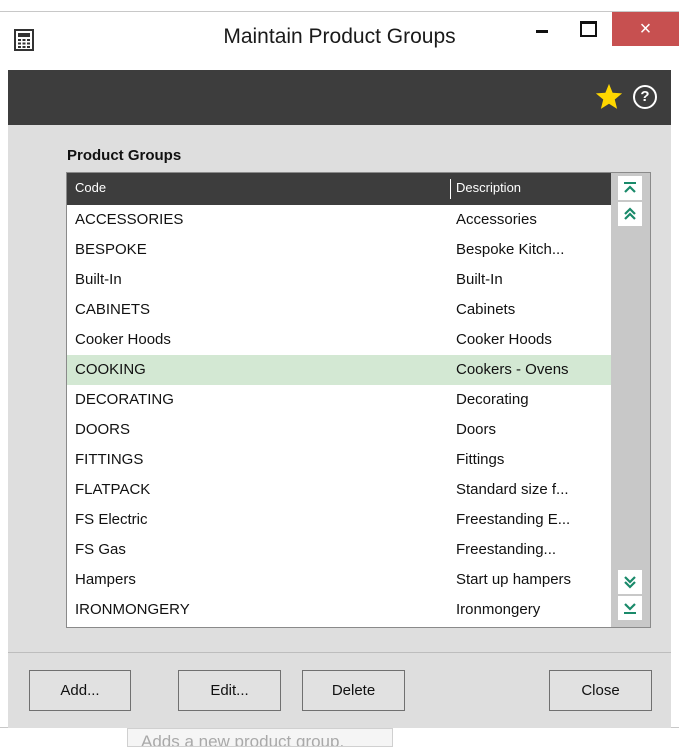 This screenshot has width=679, height=747. Describe the element at coordinates (512, 369) in the screenshot. I see `cell-description: Cookers - Ovens` at that location.